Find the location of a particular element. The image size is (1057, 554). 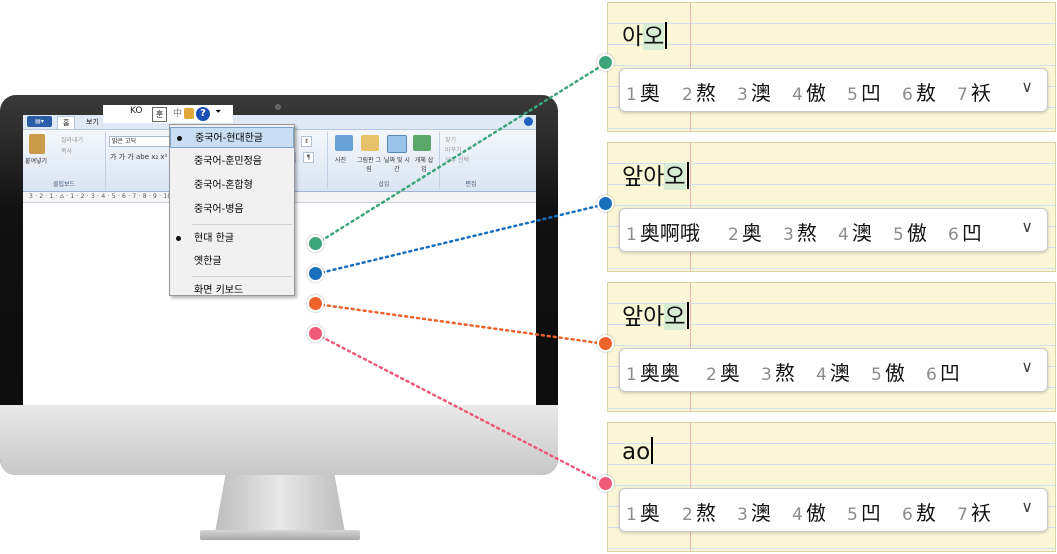

typed-text: 아오 is located at coordinates (645, 34).